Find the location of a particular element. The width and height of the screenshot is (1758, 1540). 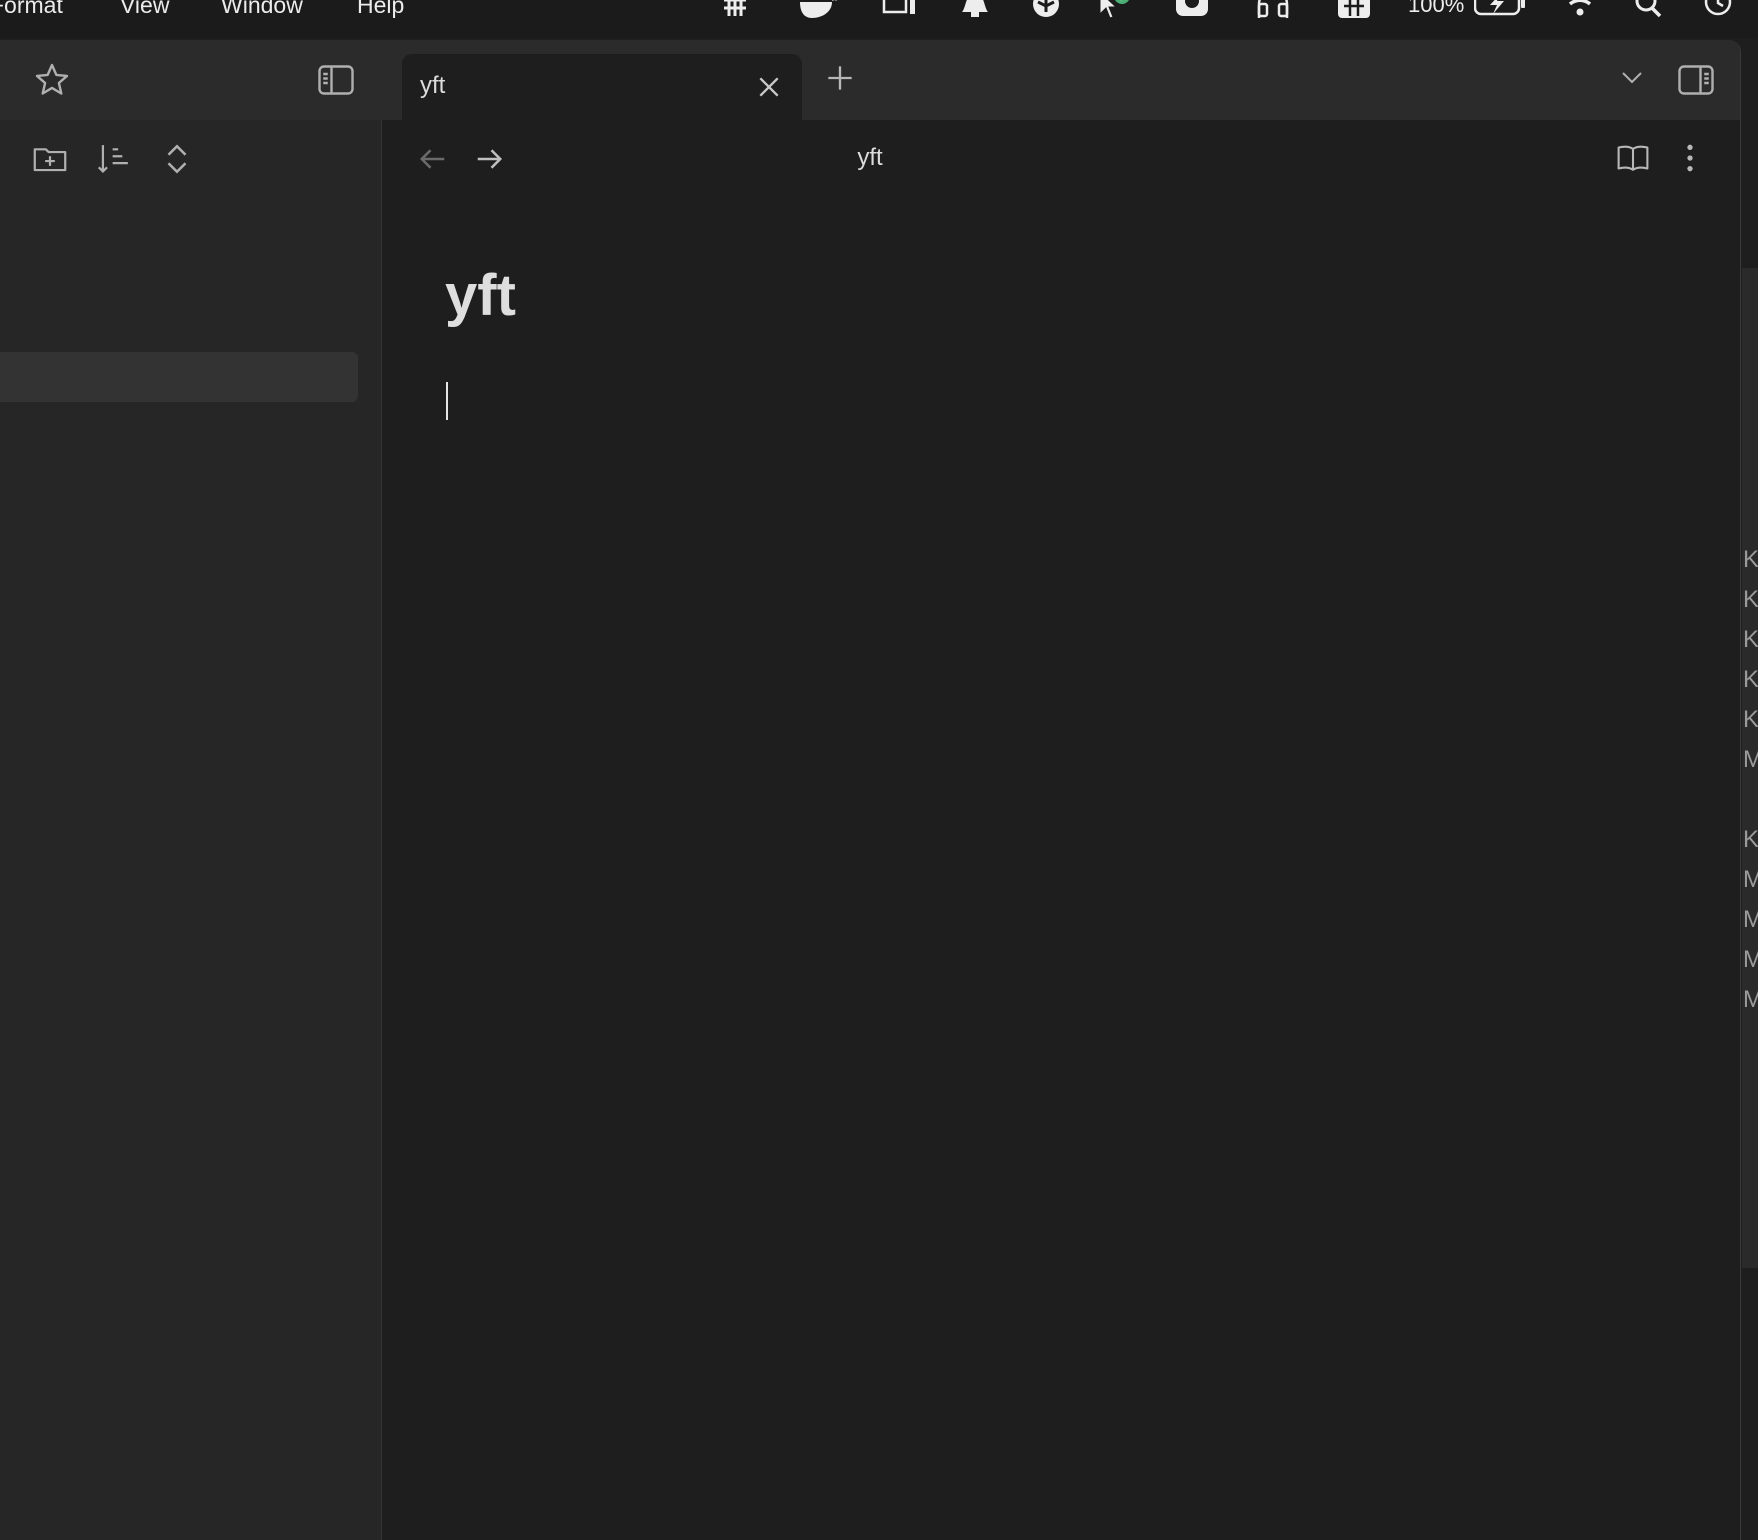

tab-bar: yft is located at coordinates (870, 80).